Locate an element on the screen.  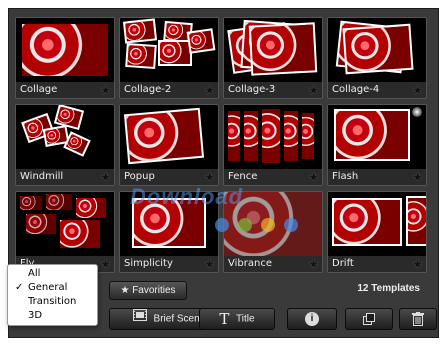
duplicate-icon is located at coordinates (369, 321).